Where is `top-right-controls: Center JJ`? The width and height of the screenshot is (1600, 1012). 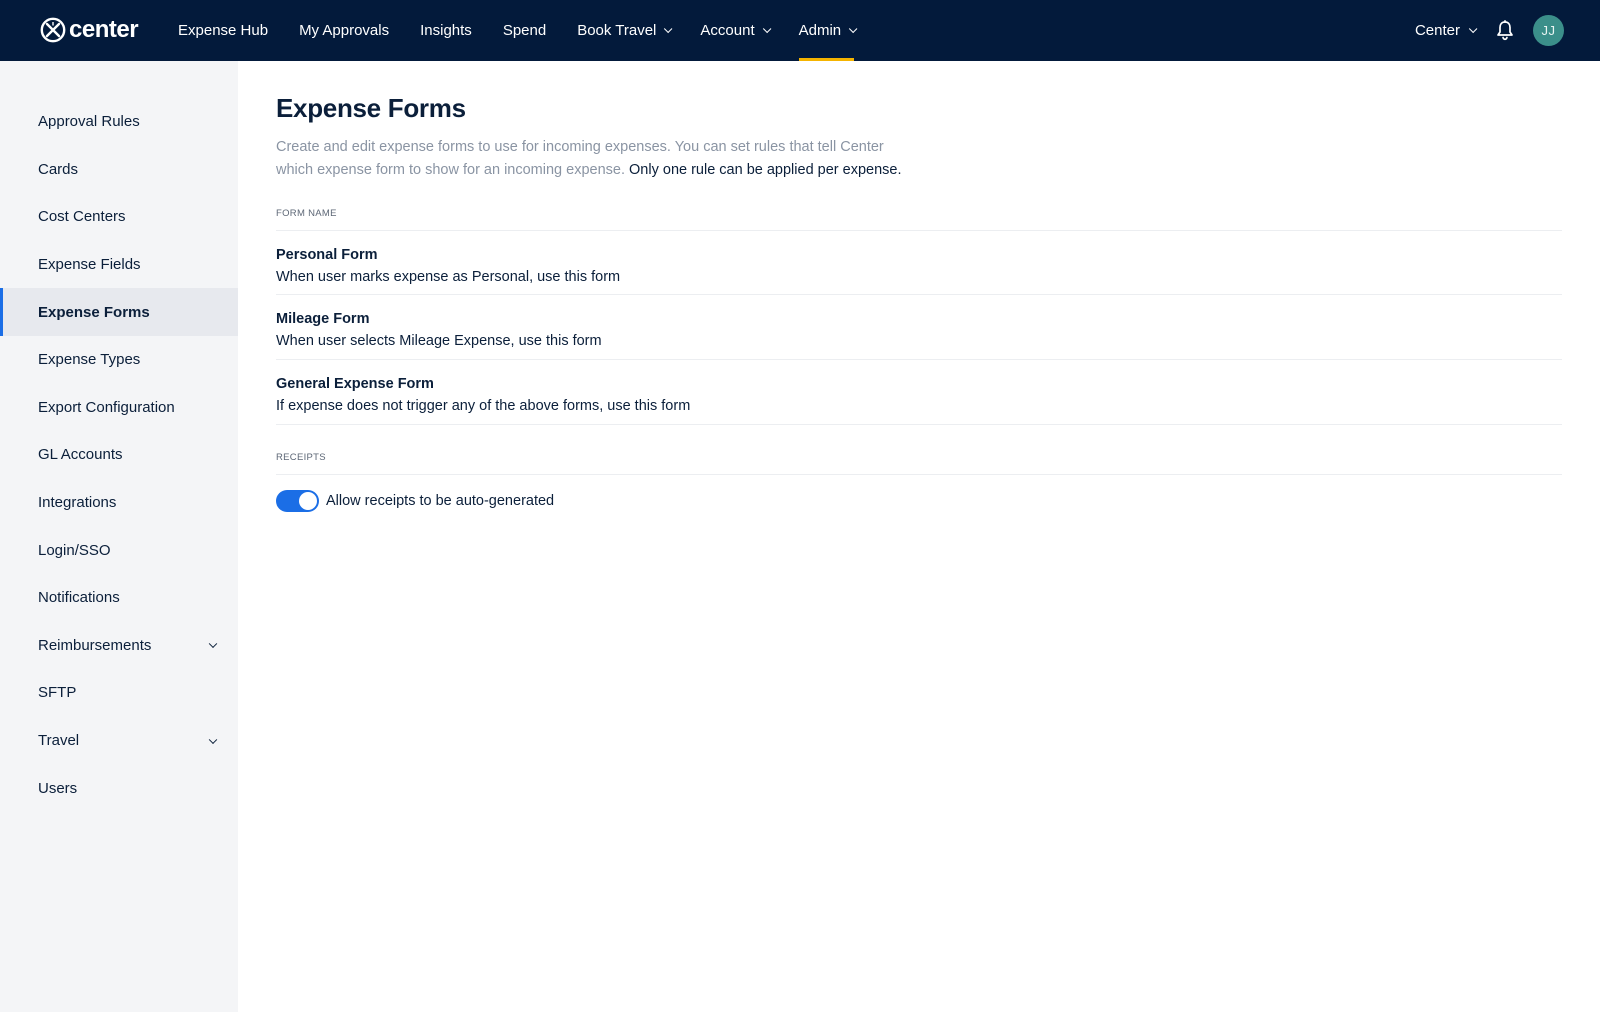
top-right-controls: Center JJ is located at coordinates (1507, 30).